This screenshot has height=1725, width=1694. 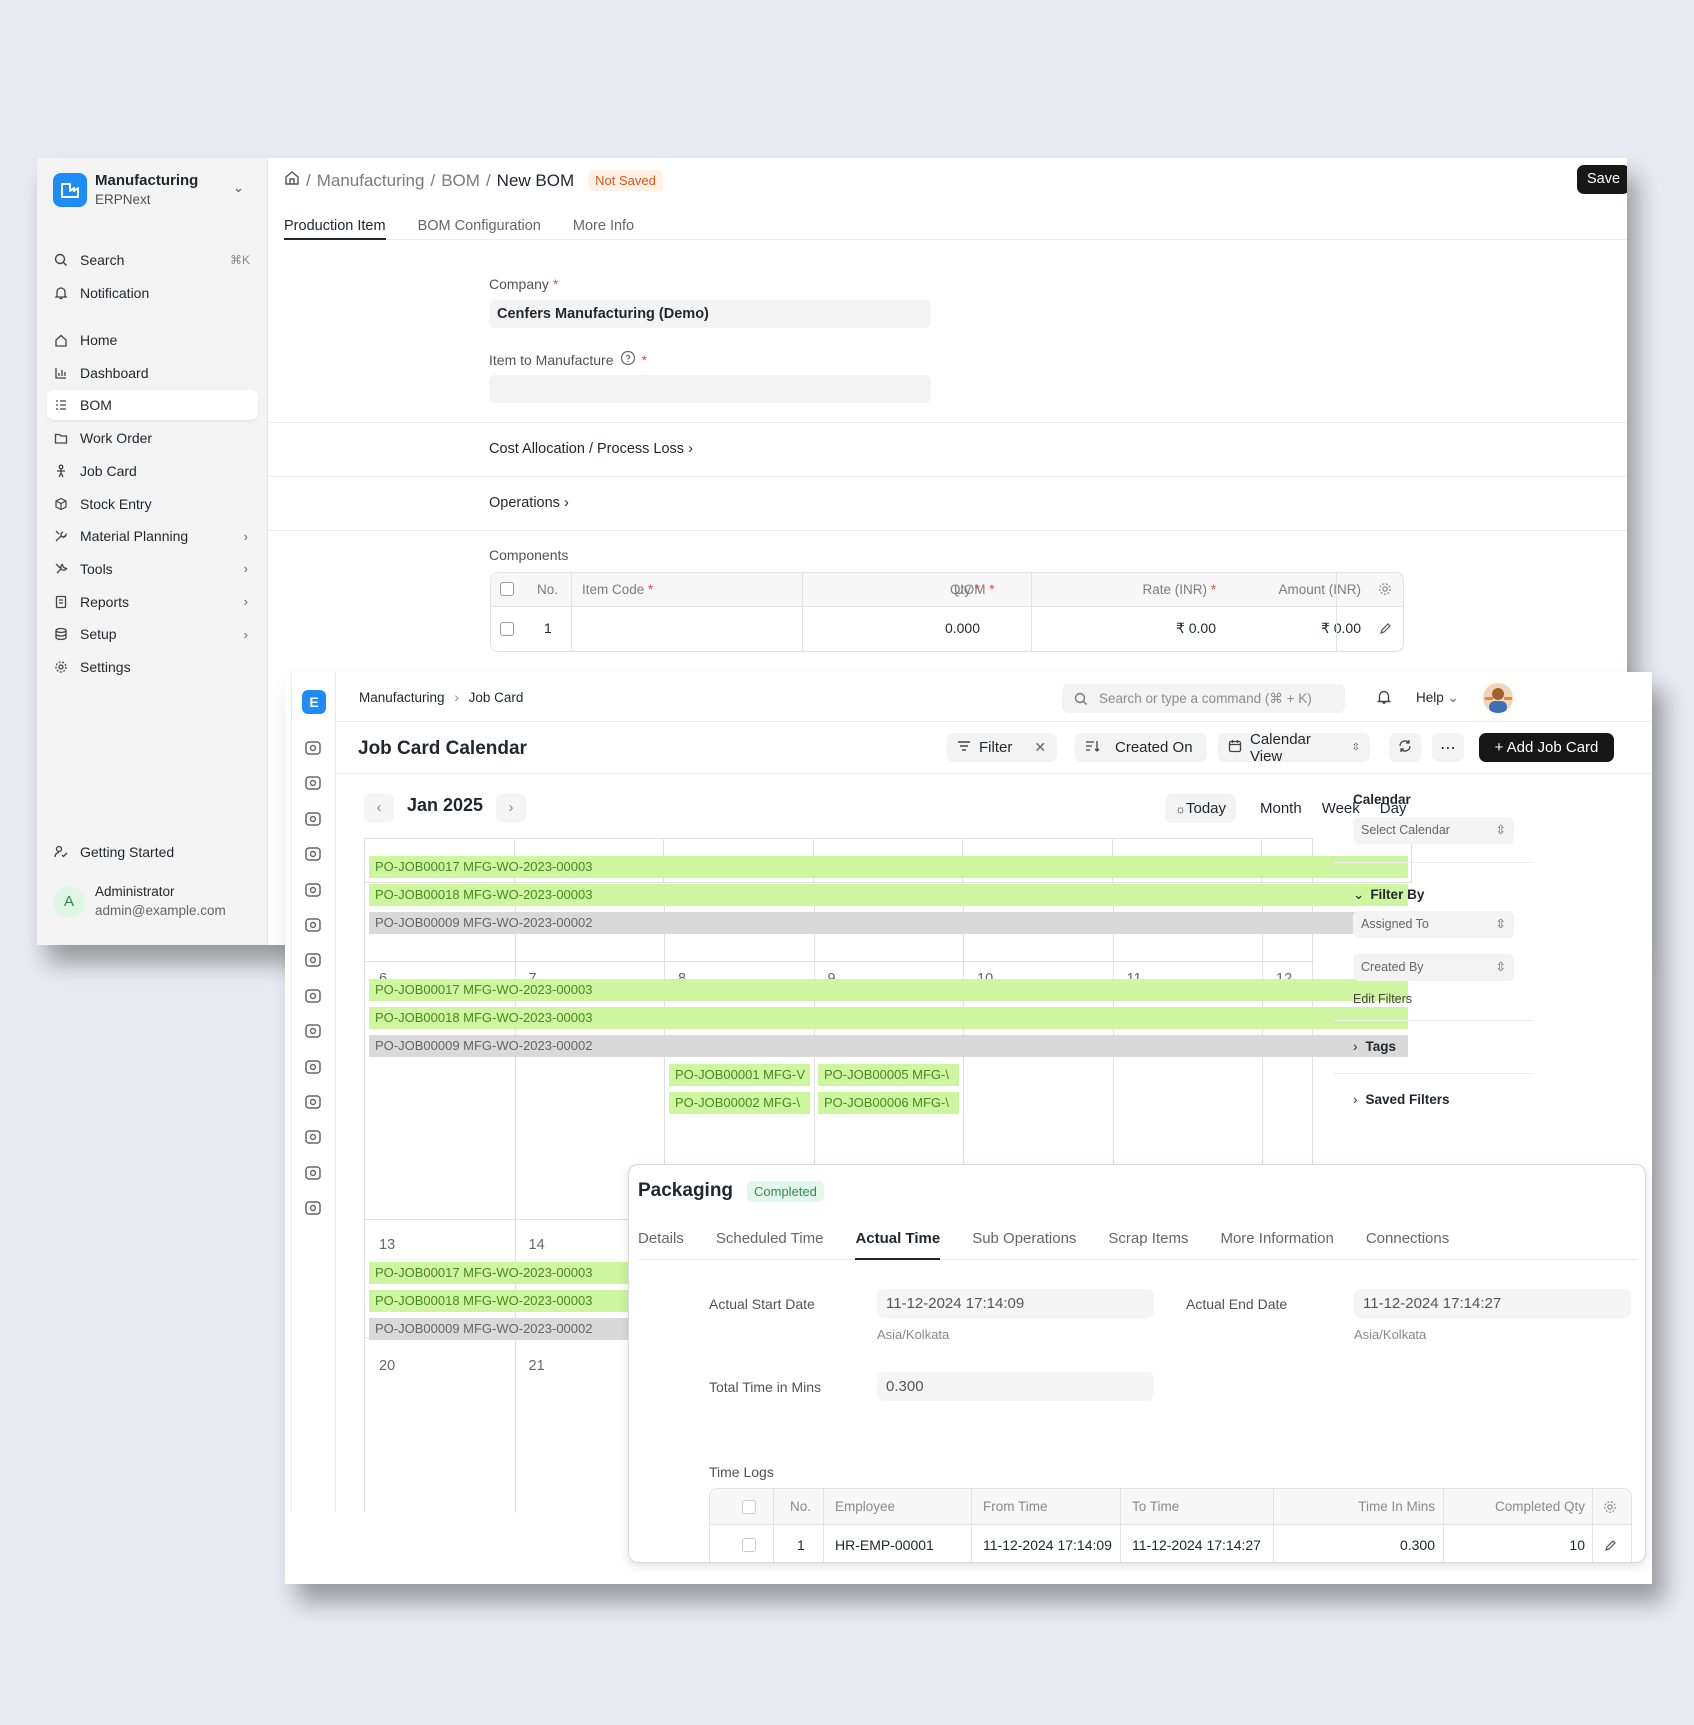 I want to click on sidebar-item-stock-entry: Stock Entry, so click(x=152, y=504).